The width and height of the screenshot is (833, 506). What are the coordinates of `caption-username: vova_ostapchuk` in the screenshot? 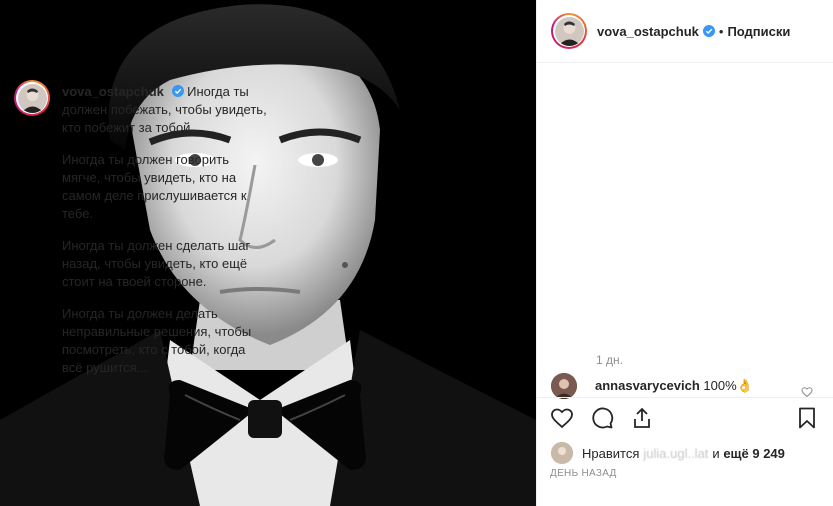 It's located at (113, 91).